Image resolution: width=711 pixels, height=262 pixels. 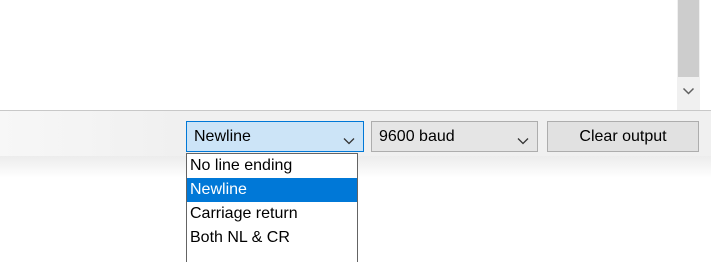 What do you see at coordinates (417, 136) in the screenshot?
I see `baud-rate-value: 9600 baud` at bounding box center [417, 136].